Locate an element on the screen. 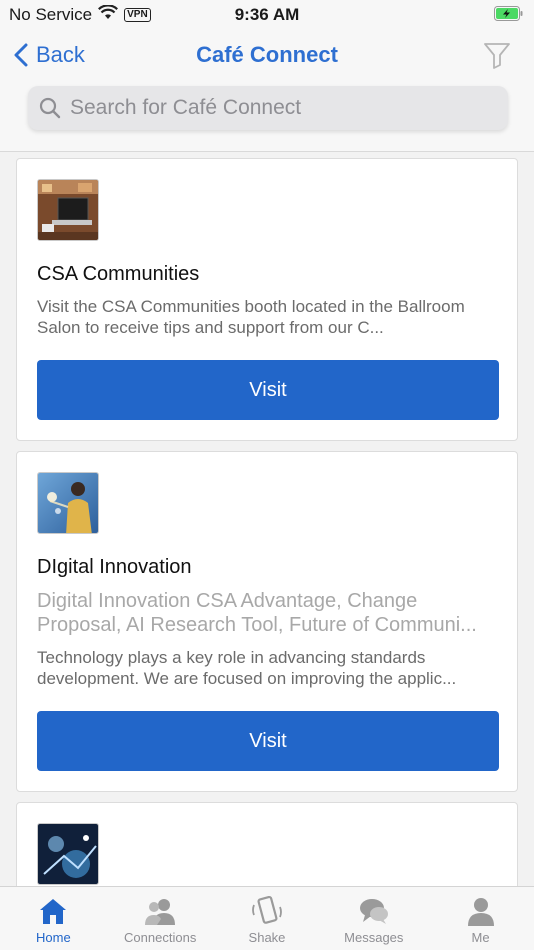 This screenshot has height=950, width=534. card-title: DIgital Innovation is located at coordinates (114, 567).